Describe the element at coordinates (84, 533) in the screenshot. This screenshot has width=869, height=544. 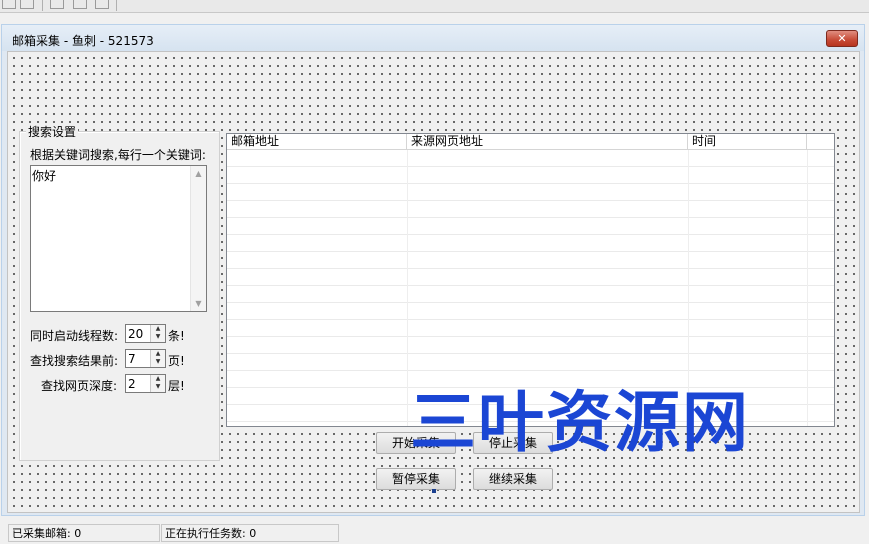
I see `collected-count-status: 已采集邮箱: 0` at that location.